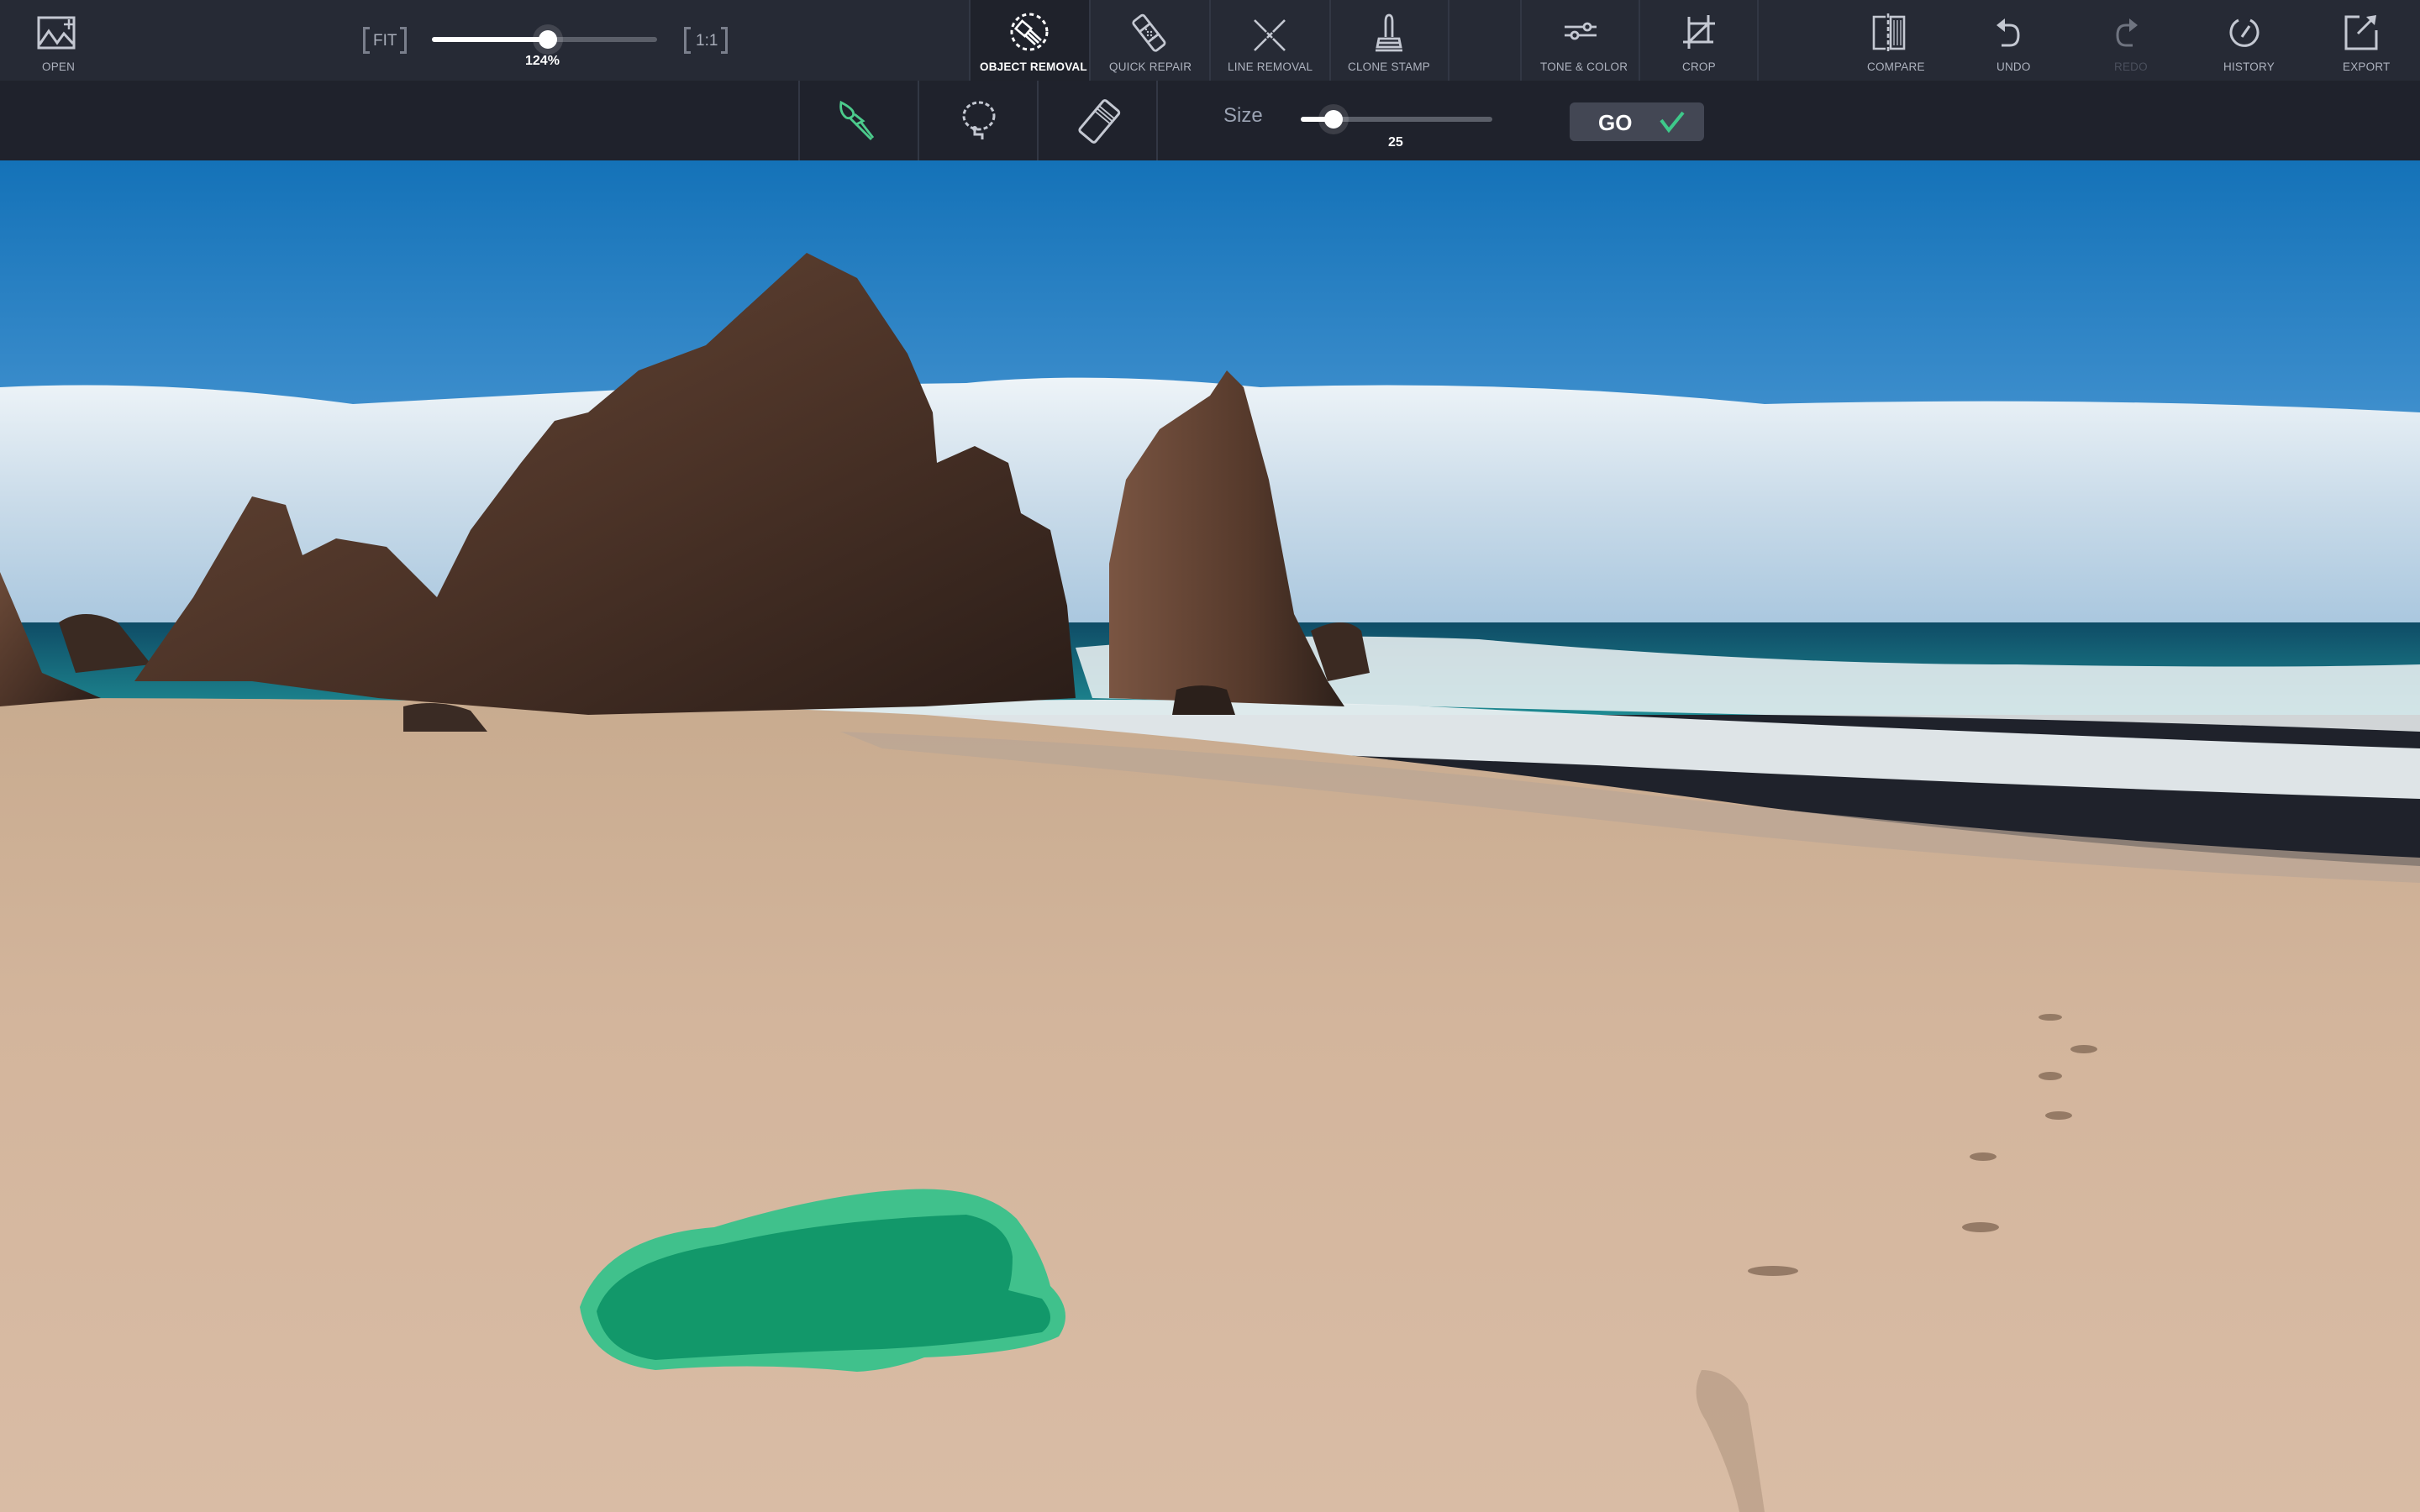 This screenshot has height=1512, width=2420. What do you see at coordinates (2013, 66) in the screenshot?
I see `undo-label: UNDO` at bounding box center [2013, 66].